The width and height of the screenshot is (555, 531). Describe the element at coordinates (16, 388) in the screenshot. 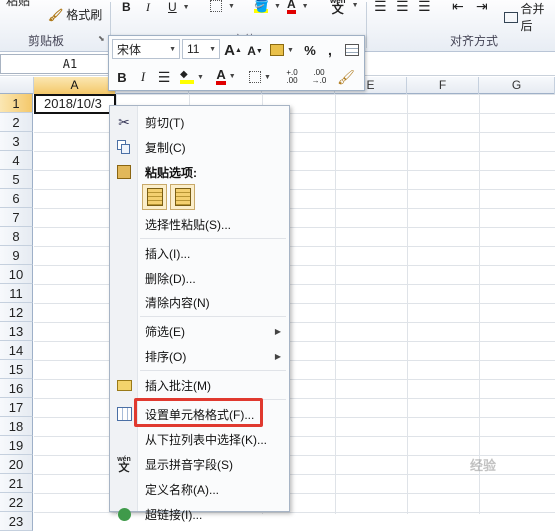

I see `row-header-16: 16` at that location.